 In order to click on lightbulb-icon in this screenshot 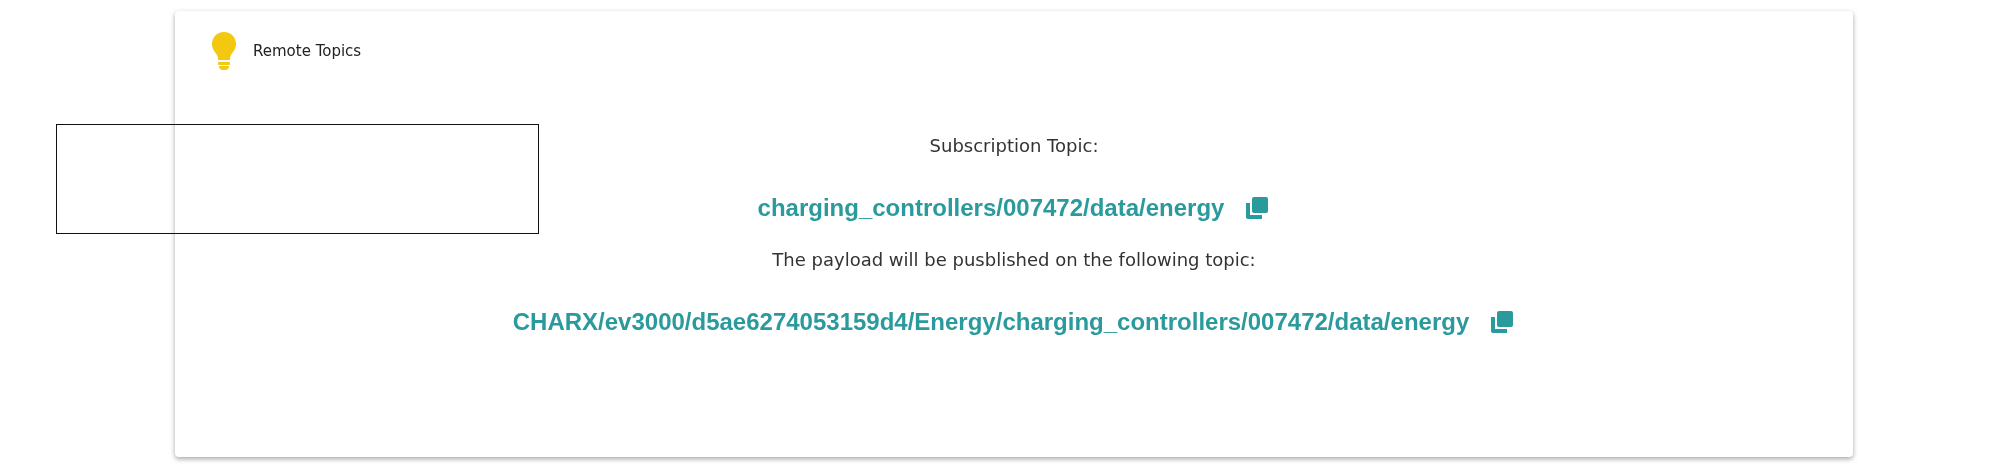, I will do `click(224, 51)`.